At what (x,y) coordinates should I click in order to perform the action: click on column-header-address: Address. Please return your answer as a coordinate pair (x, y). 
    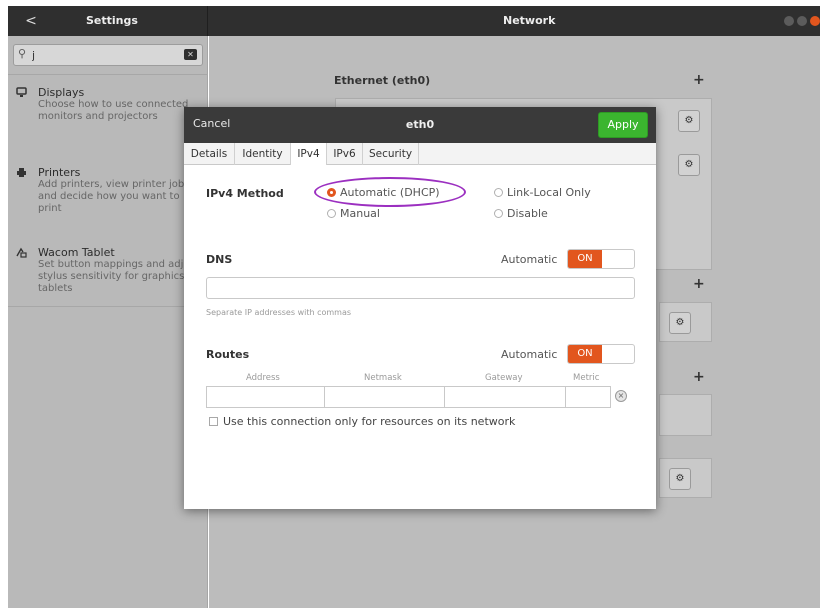
    Looking at the image, I should click on (263, 378).